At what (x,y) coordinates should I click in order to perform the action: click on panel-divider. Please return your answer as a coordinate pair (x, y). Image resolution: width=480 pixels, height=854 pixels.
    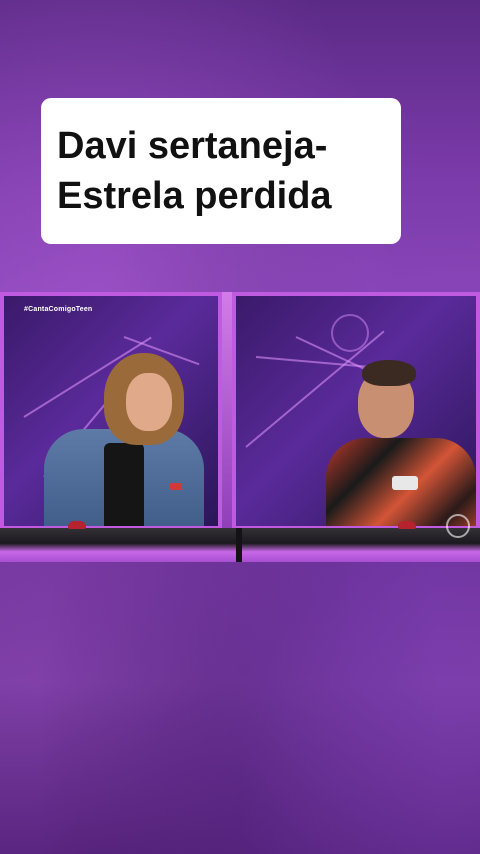
    Looking at the image, I should click on (227, 411).